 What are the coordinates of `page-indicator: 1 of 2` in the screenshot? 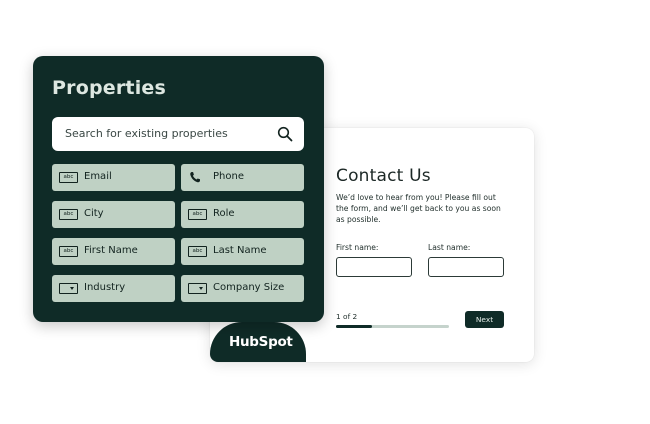 It's located at (347, 316).